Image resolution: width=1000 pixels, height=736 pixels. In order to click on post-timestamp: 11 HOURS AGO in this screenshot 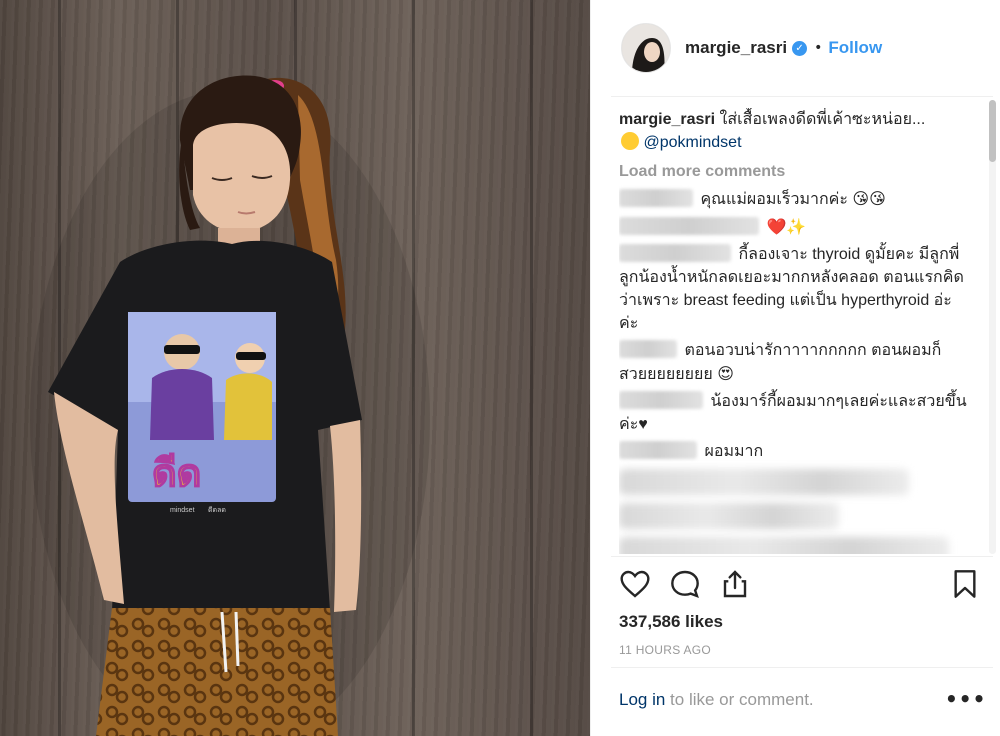, I will do `click(665, 650)`.